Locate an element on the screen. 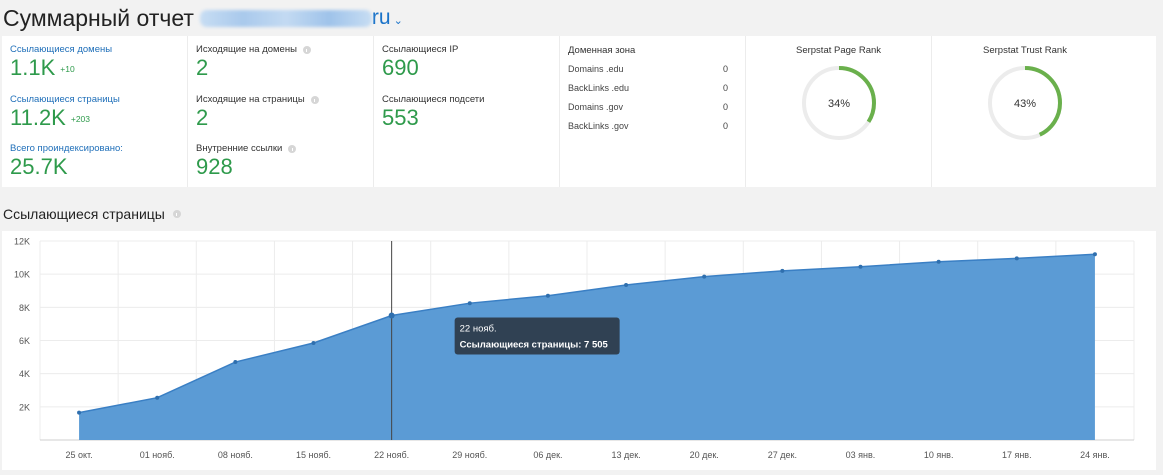 The width and height of the screenshot is (1163, 475). y-tick-label: 10K is located at coordinates (22, 275).